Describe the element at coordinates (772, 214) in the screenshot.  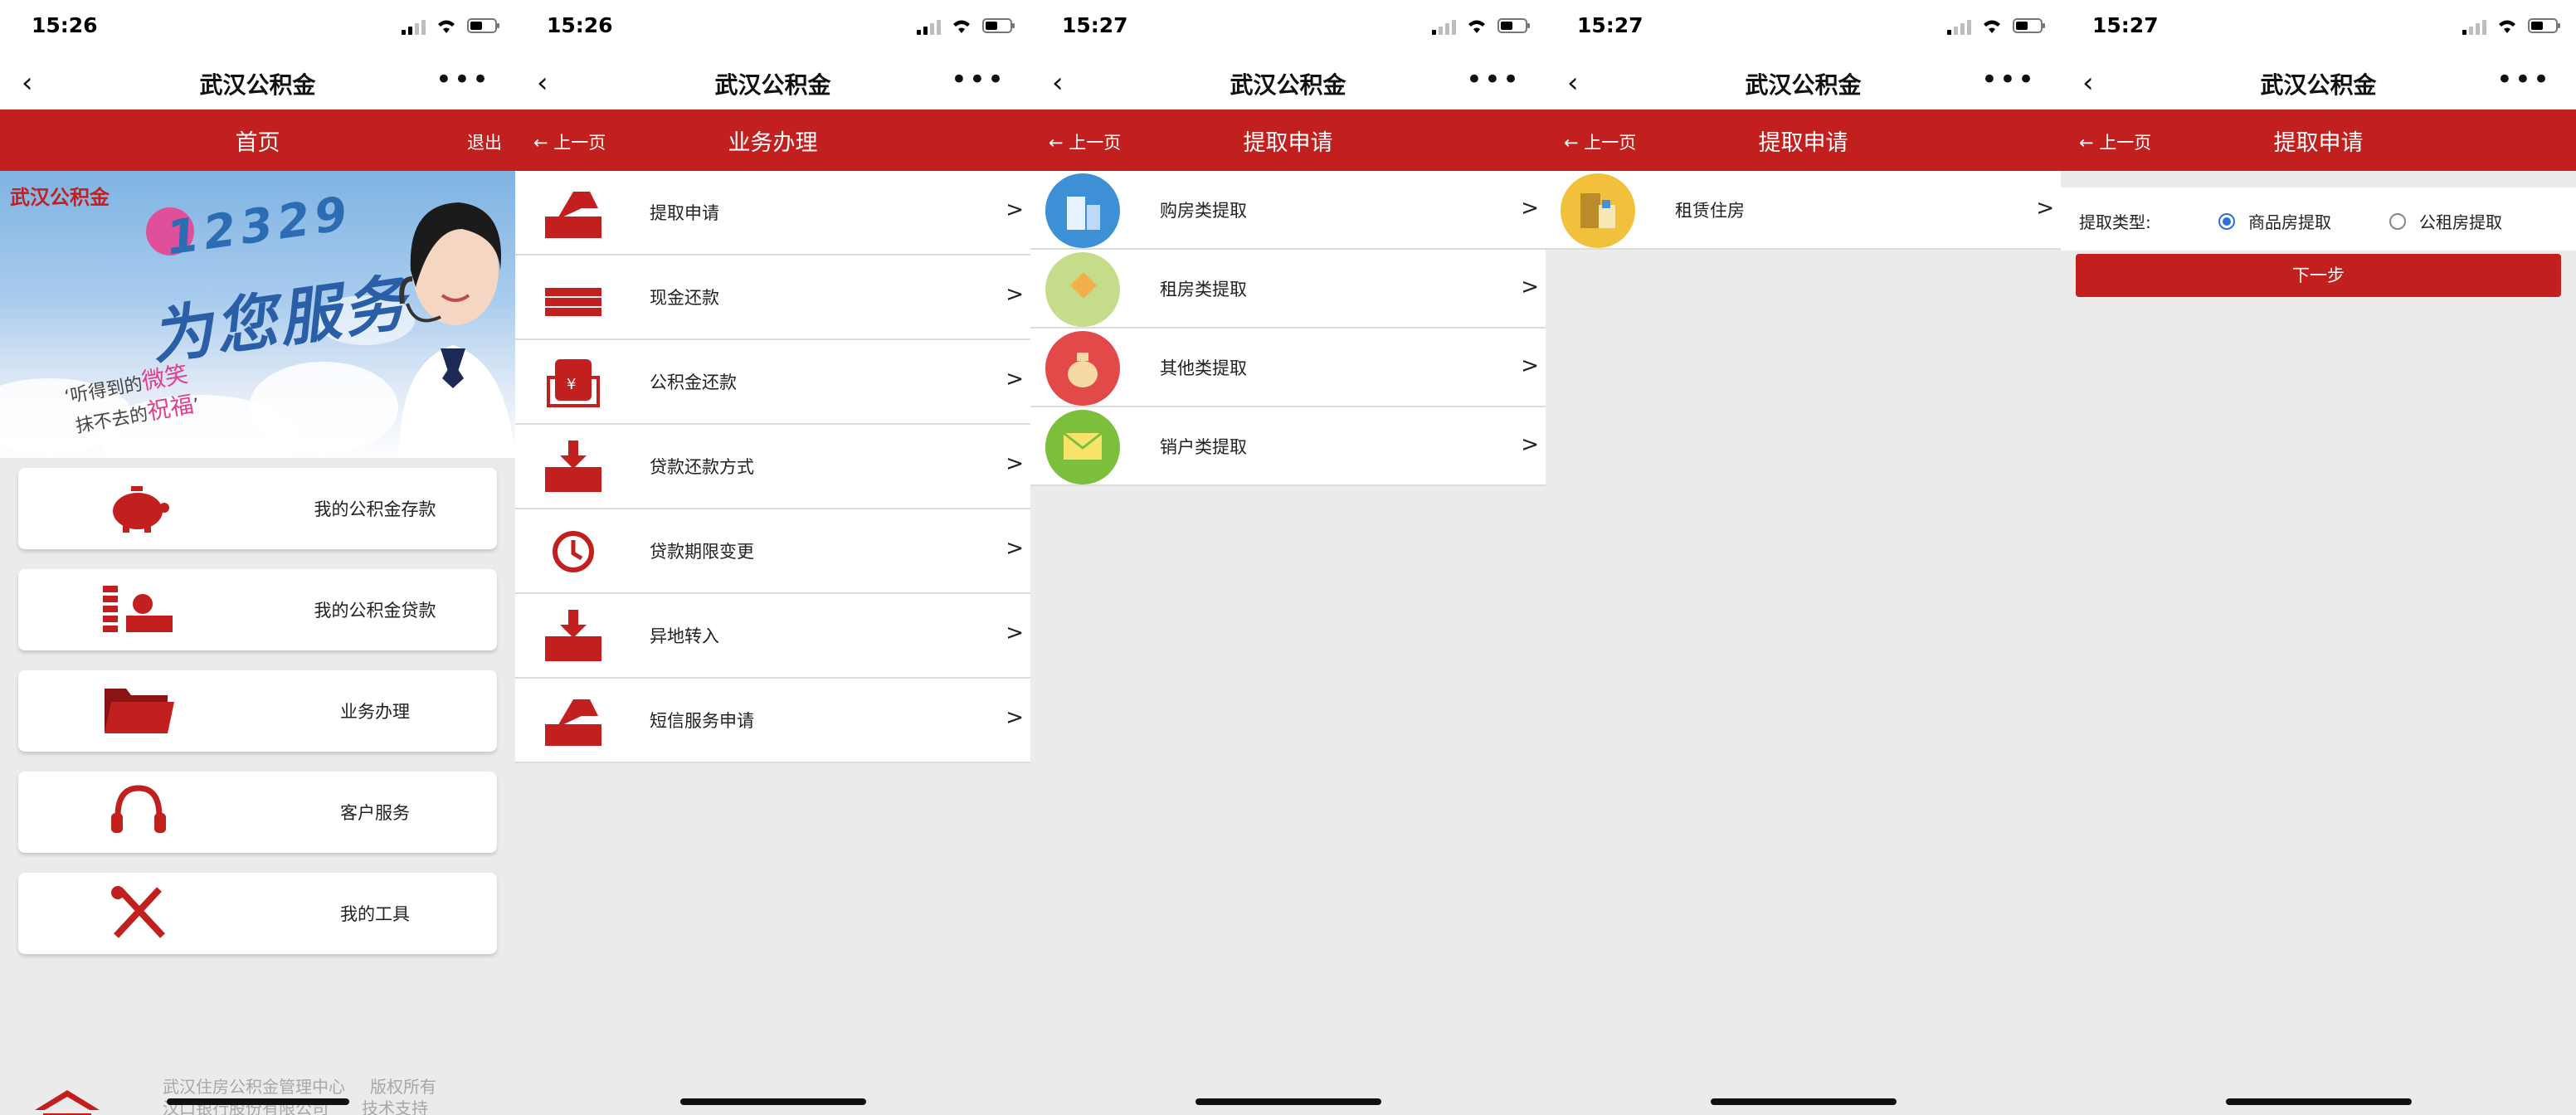
I see `list-item: 提取申请 >` at that location.